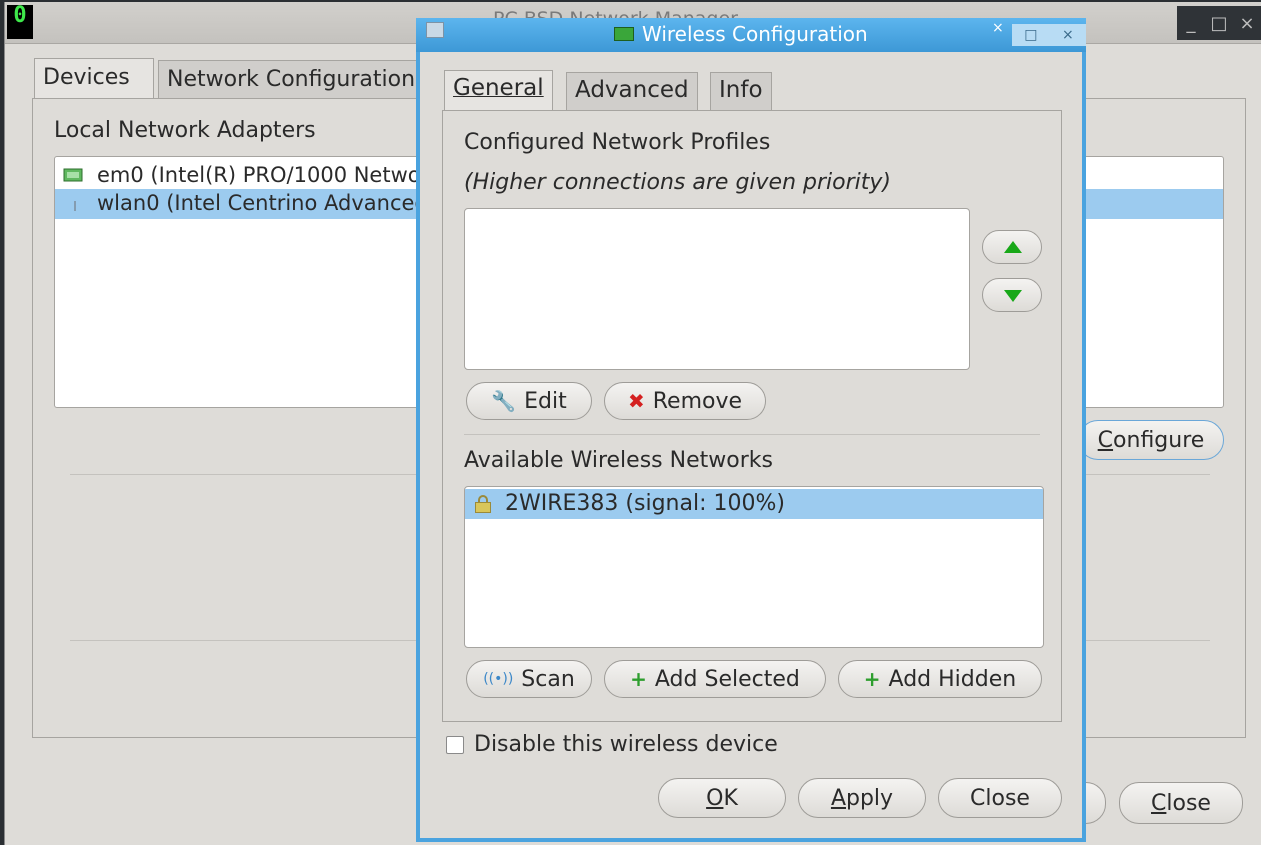  I want to click on disable-device-row: Disable this wireless device, so click(612, 744).